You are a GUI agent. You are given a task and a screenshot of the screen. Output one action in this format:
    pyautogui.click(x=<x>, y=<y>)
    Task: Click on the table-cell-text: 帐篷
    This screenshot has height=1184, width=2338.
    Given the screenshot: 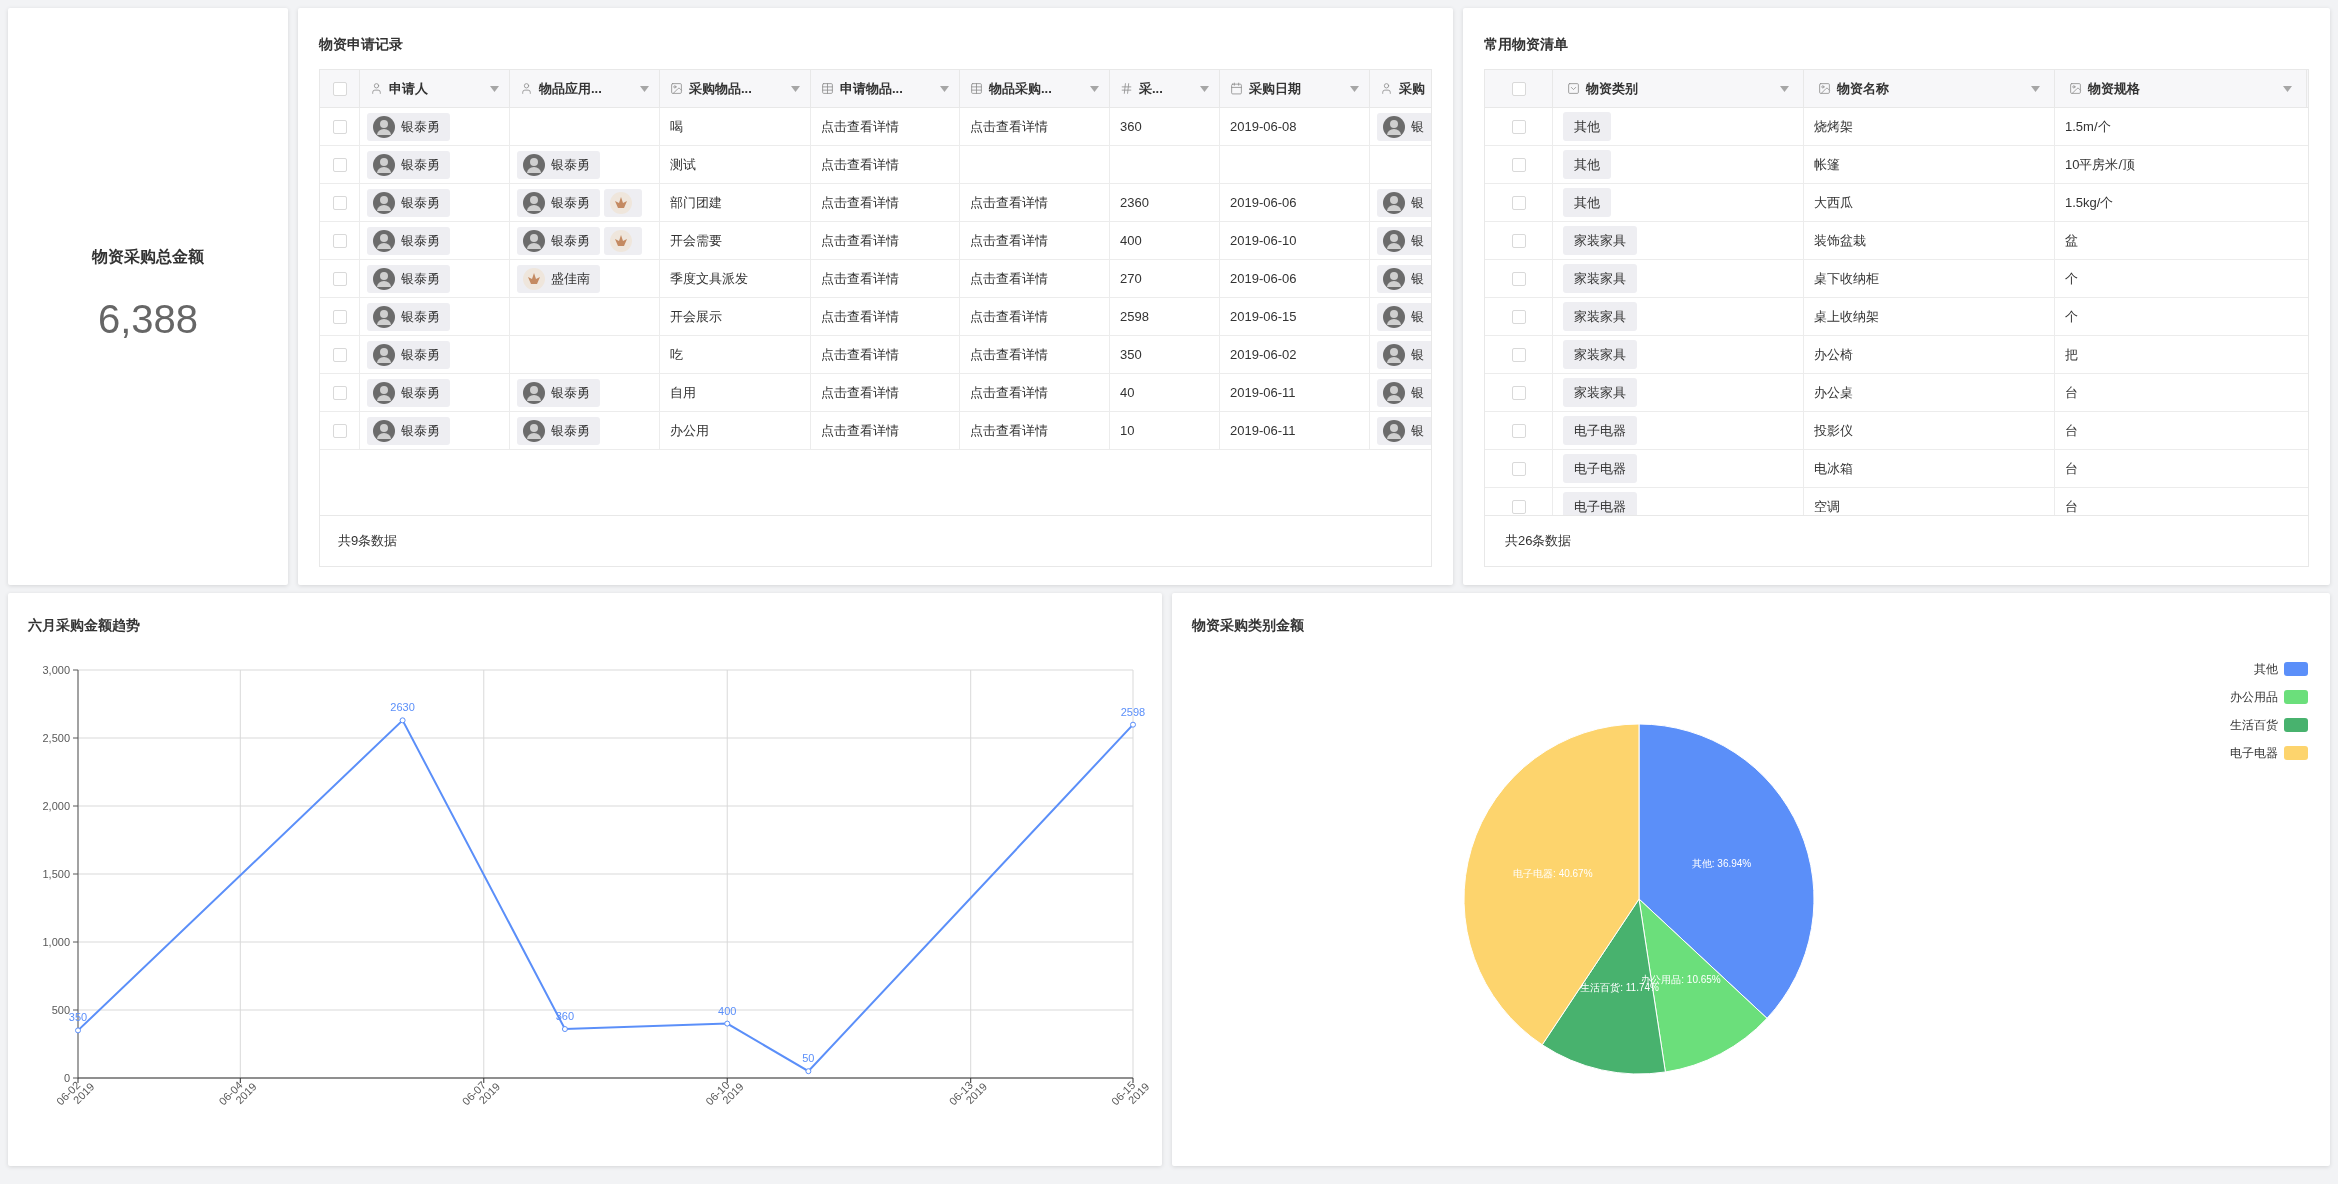 What is the action you would take?
    pyautogui.click(x=1827, y=164)
    